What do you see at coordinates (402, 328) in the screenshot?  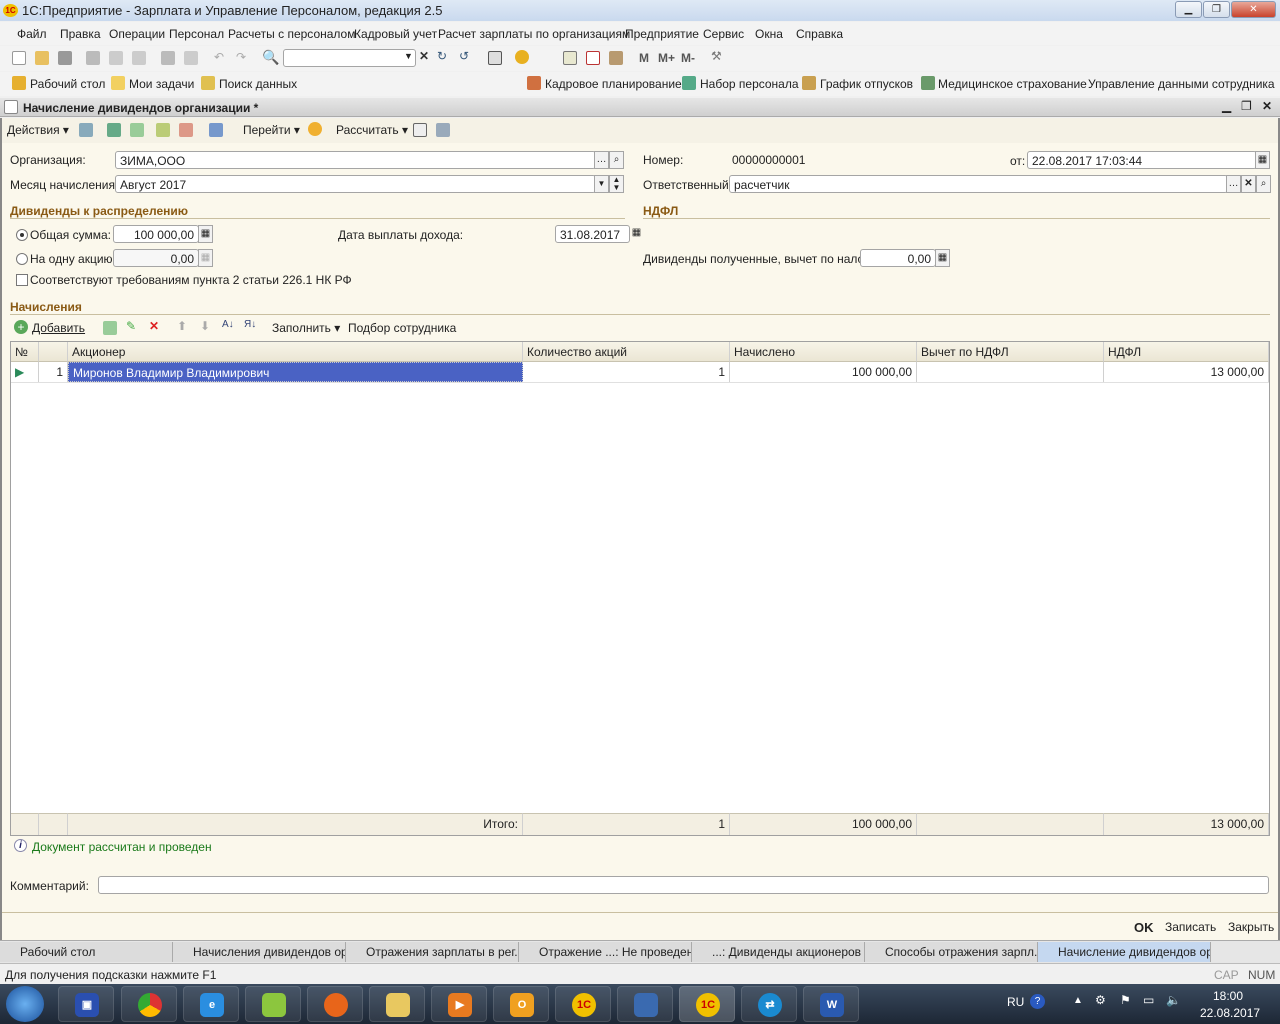 I see `pick-employee-button: Подбор сотрудника` at bounding box center [402, 328].